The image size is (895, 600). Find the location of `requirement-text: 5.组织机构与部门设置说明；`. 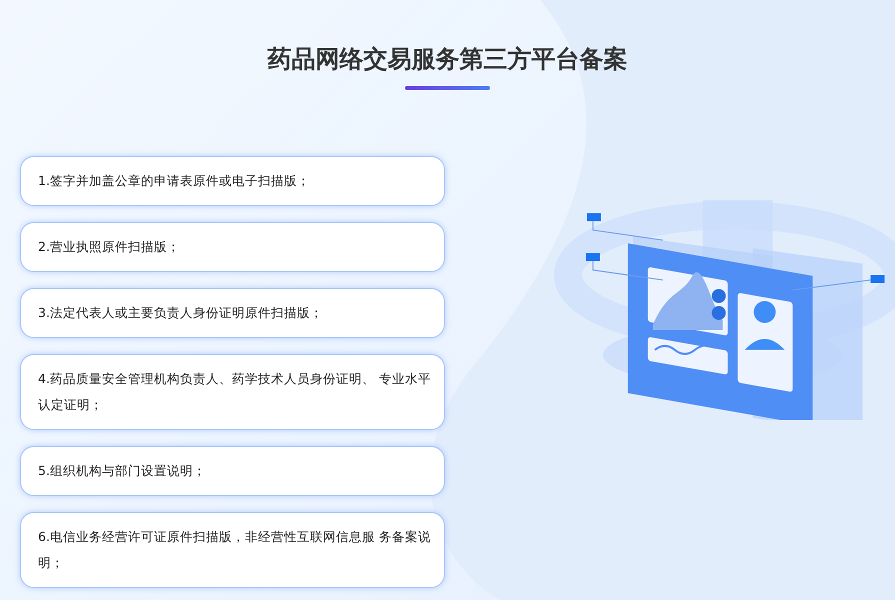

requirement-text: 5.组织机构与部门设置说明； is located at coordinates (122, 471).